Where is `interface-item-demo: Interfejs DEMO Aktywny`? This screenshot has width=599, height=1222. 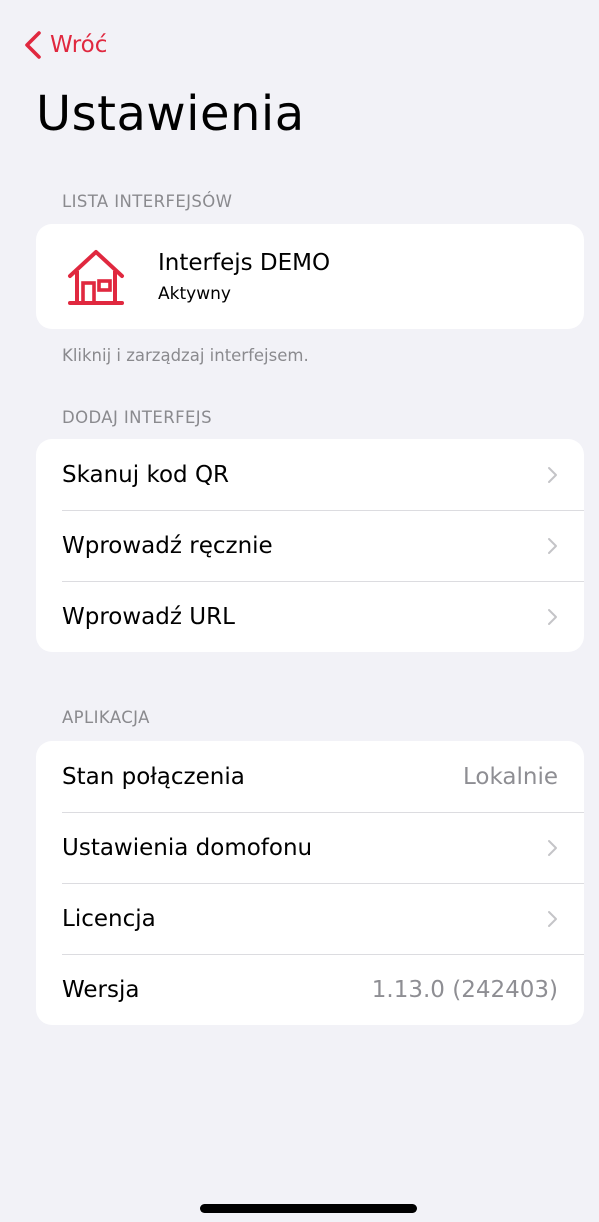
interface-item-demo: Interfejs DEMO Aktywny is located at coordinates (310, 276).